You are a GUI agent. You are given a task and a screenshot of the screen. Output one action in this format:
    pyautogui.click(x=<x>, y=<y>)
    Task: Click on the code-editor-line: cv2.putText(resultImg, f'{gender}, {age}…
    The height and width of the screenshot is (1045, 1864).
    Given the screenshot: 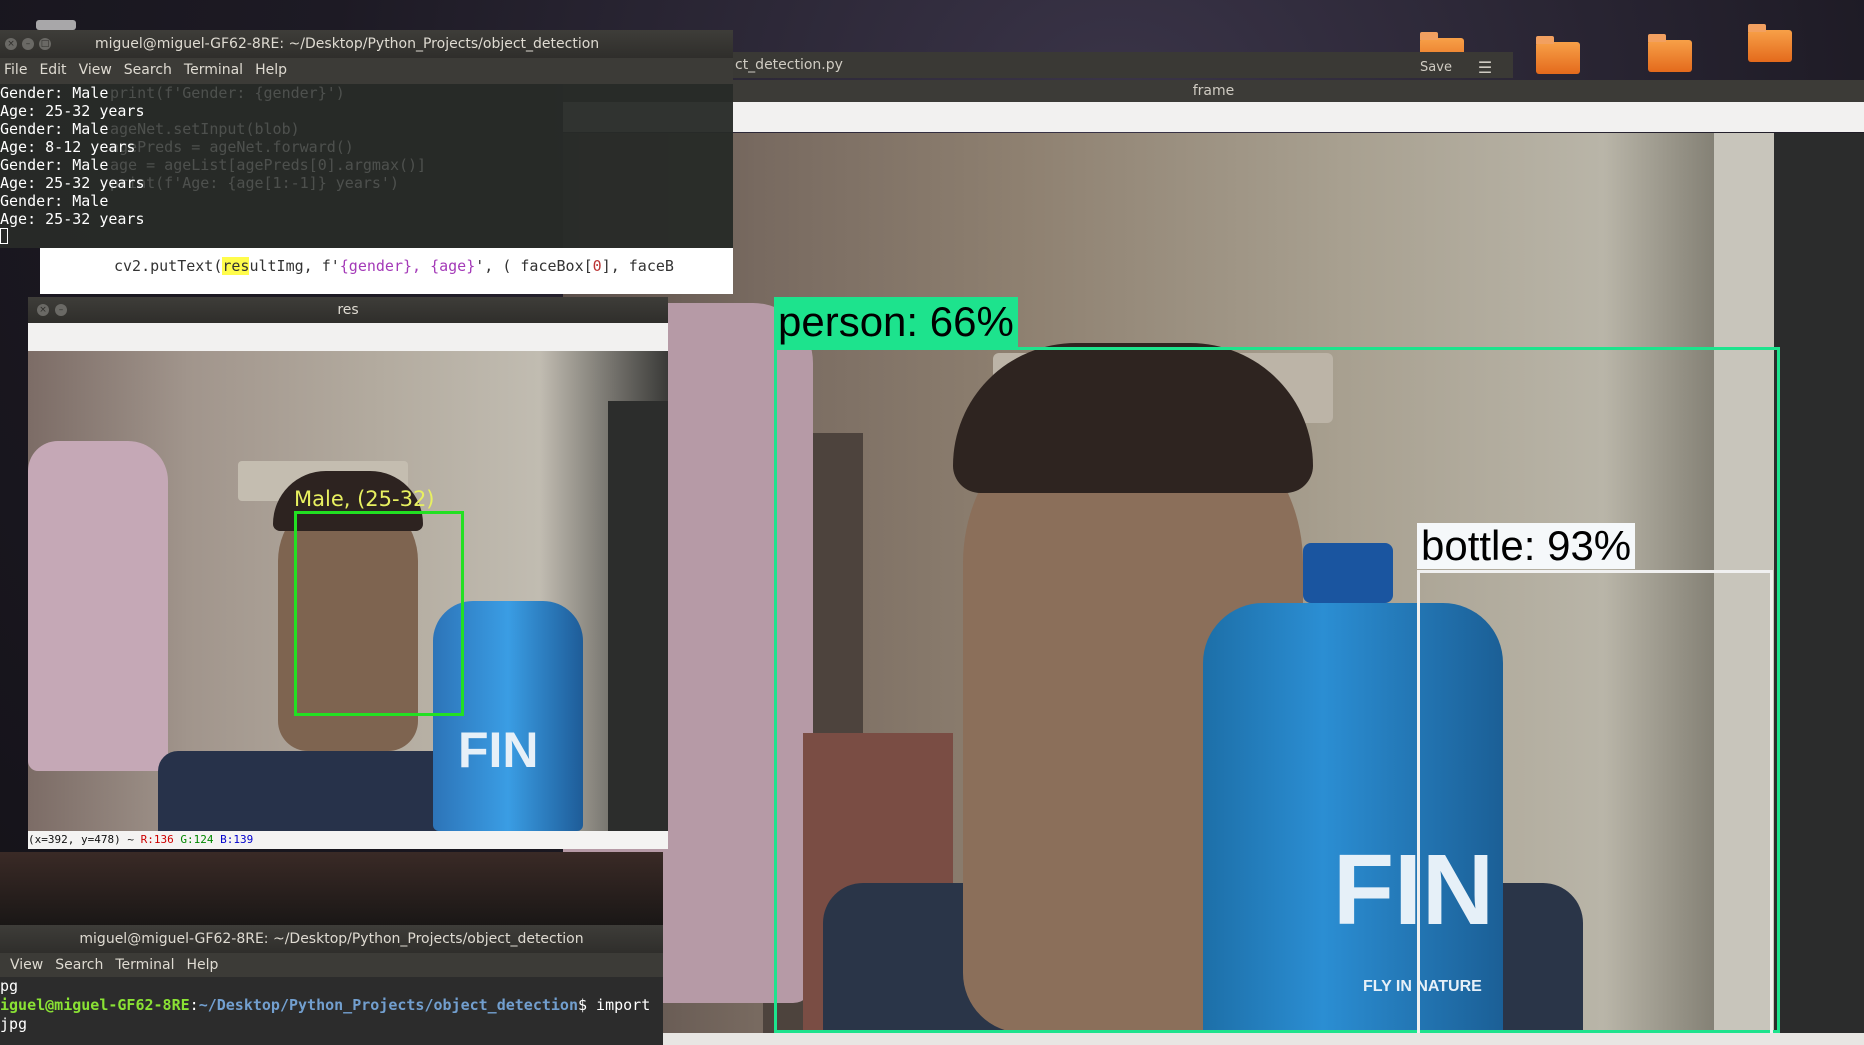 What is the action you would take?
    pyautogui.click(x=386, y=271)
    